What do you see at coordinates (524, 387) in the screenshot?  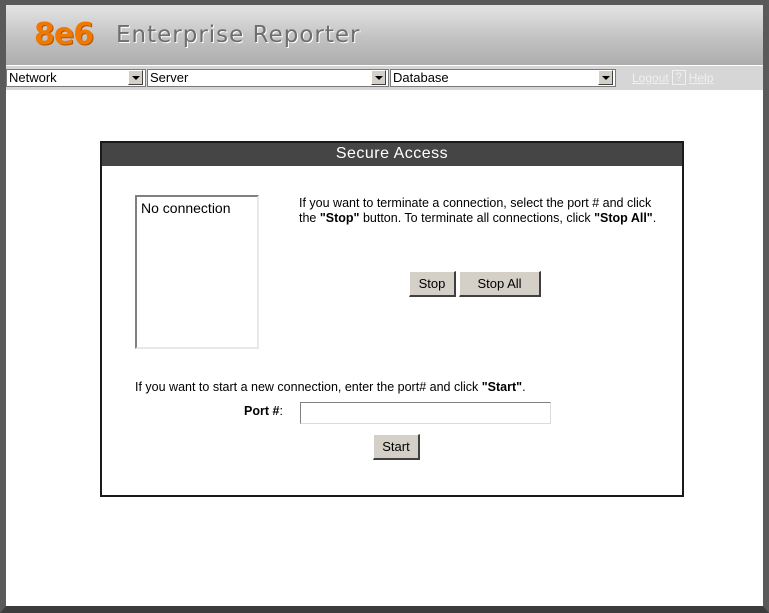 I see `start-period: .` at bounding box center [524, 387].